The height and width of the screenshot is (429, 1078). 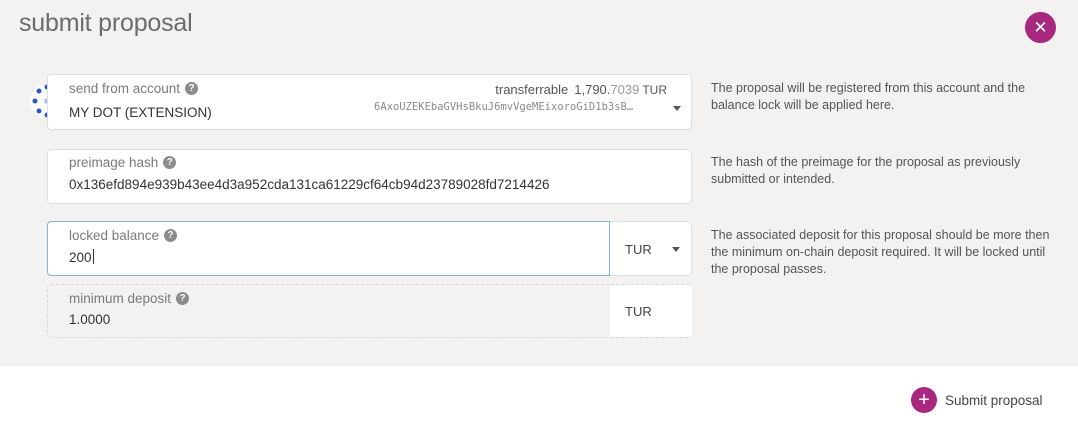 I want to click on preimage-label: preimage hash, so click(x=114, y=162).